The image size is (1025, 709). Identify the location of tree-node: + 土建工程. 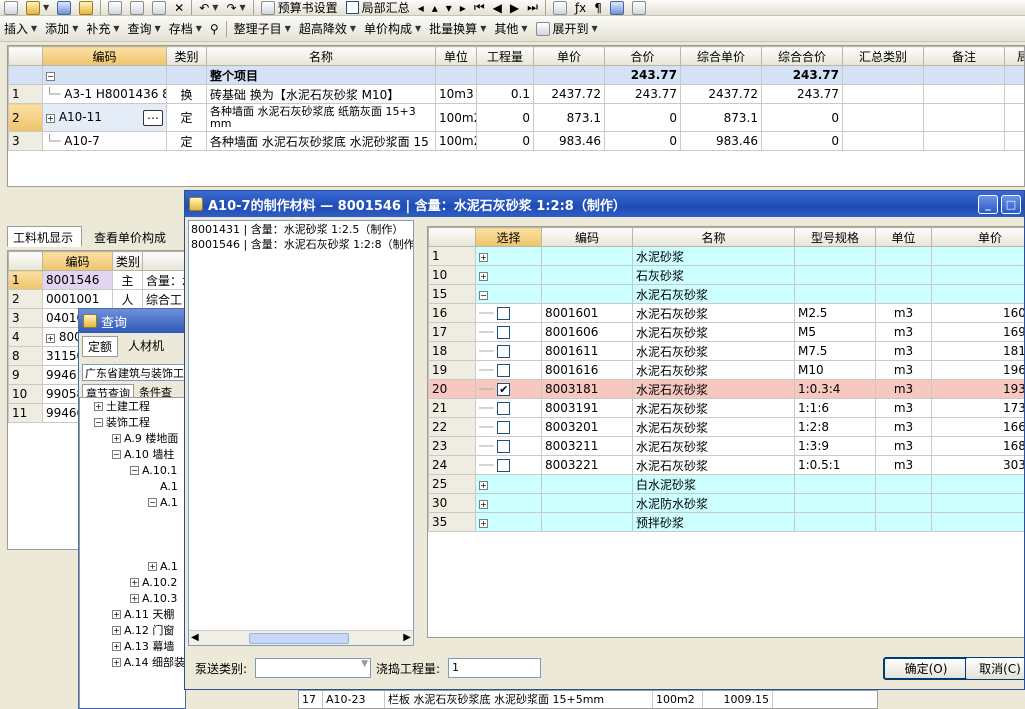
(132, 406).